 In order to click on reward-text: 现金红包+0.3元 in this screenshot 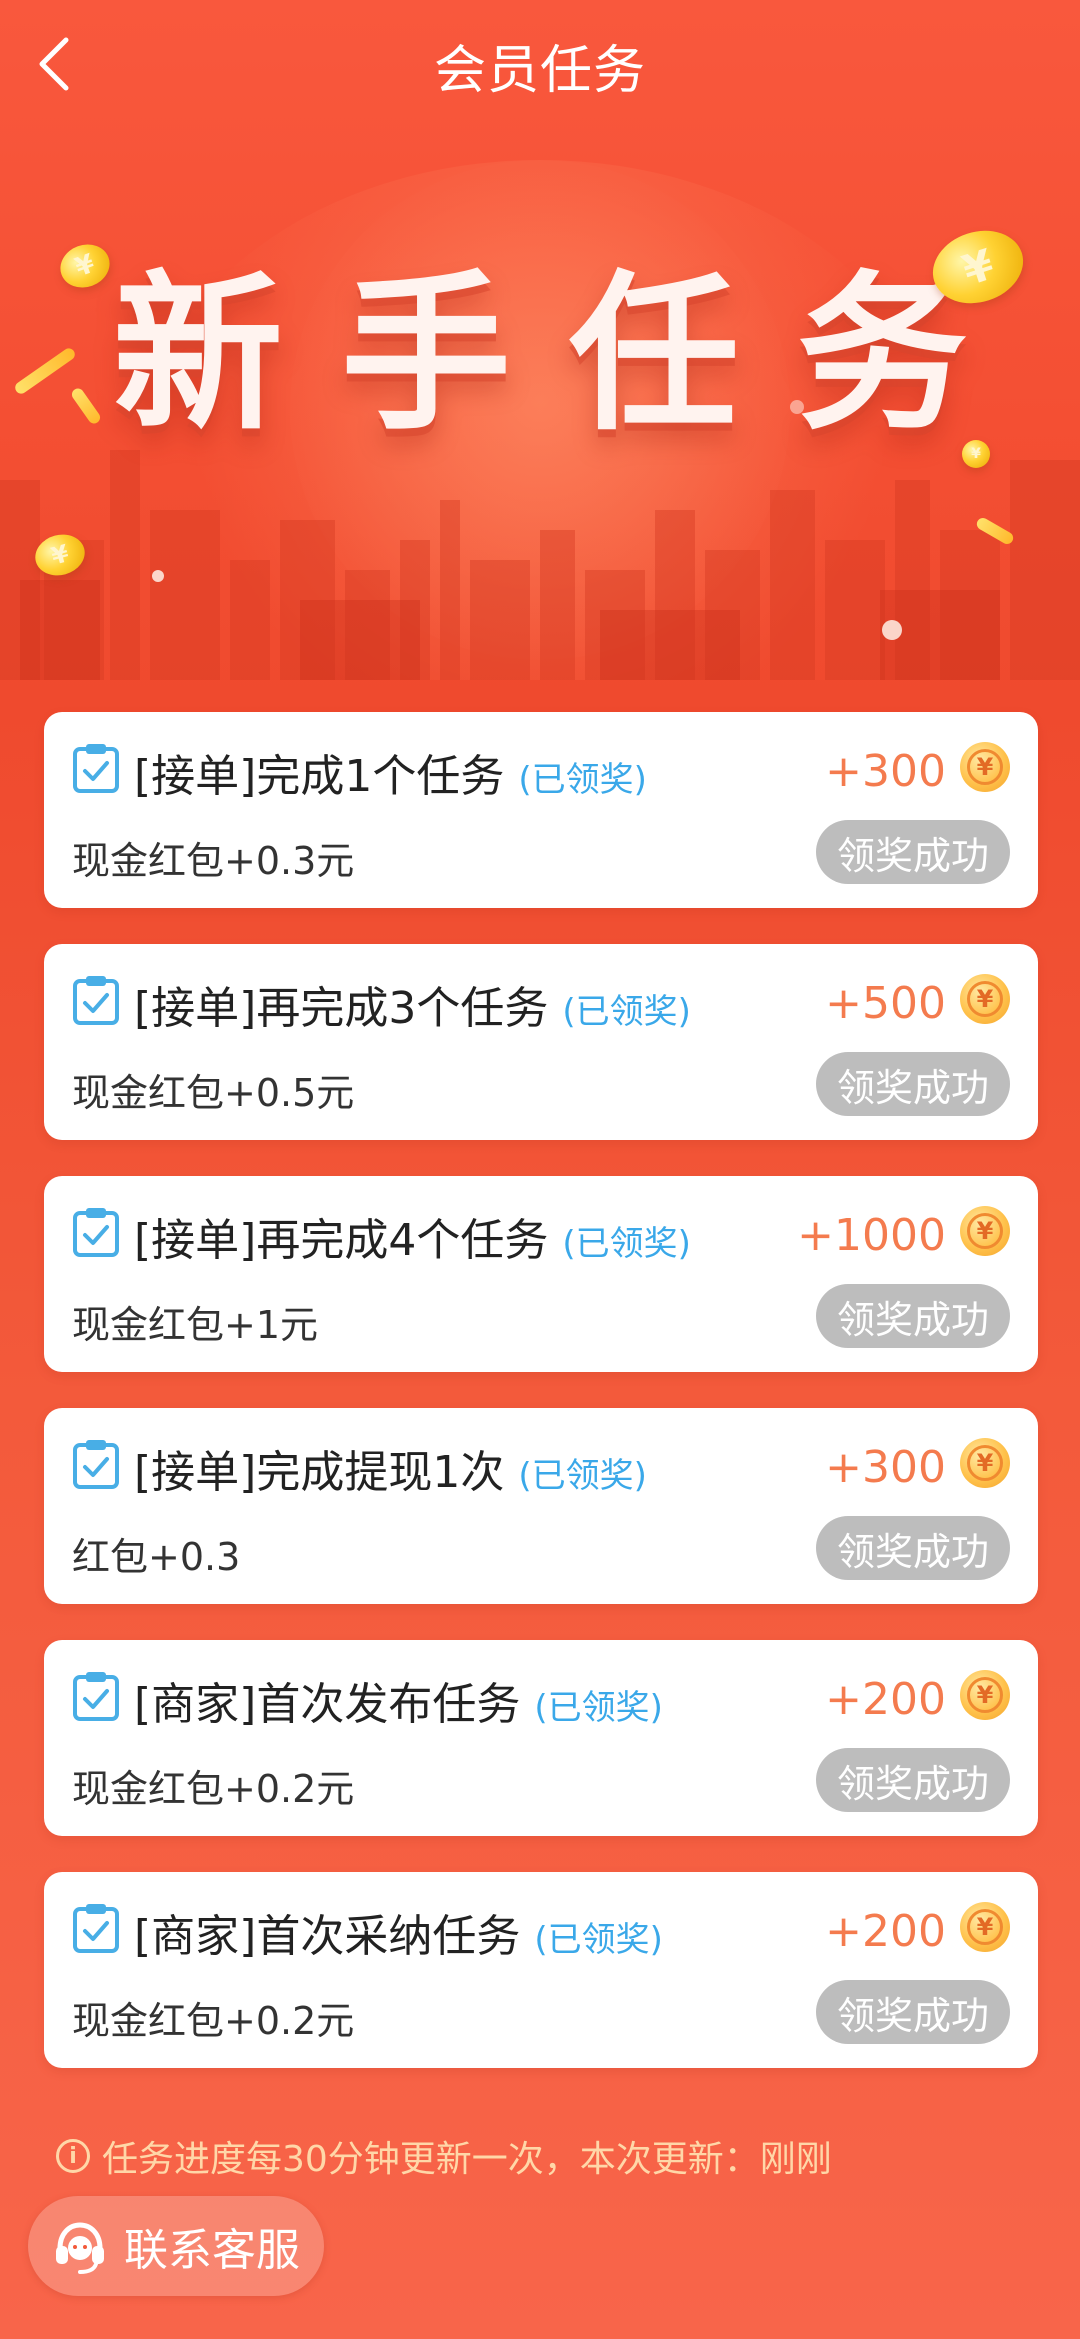, I will do `click(213, 861)`.